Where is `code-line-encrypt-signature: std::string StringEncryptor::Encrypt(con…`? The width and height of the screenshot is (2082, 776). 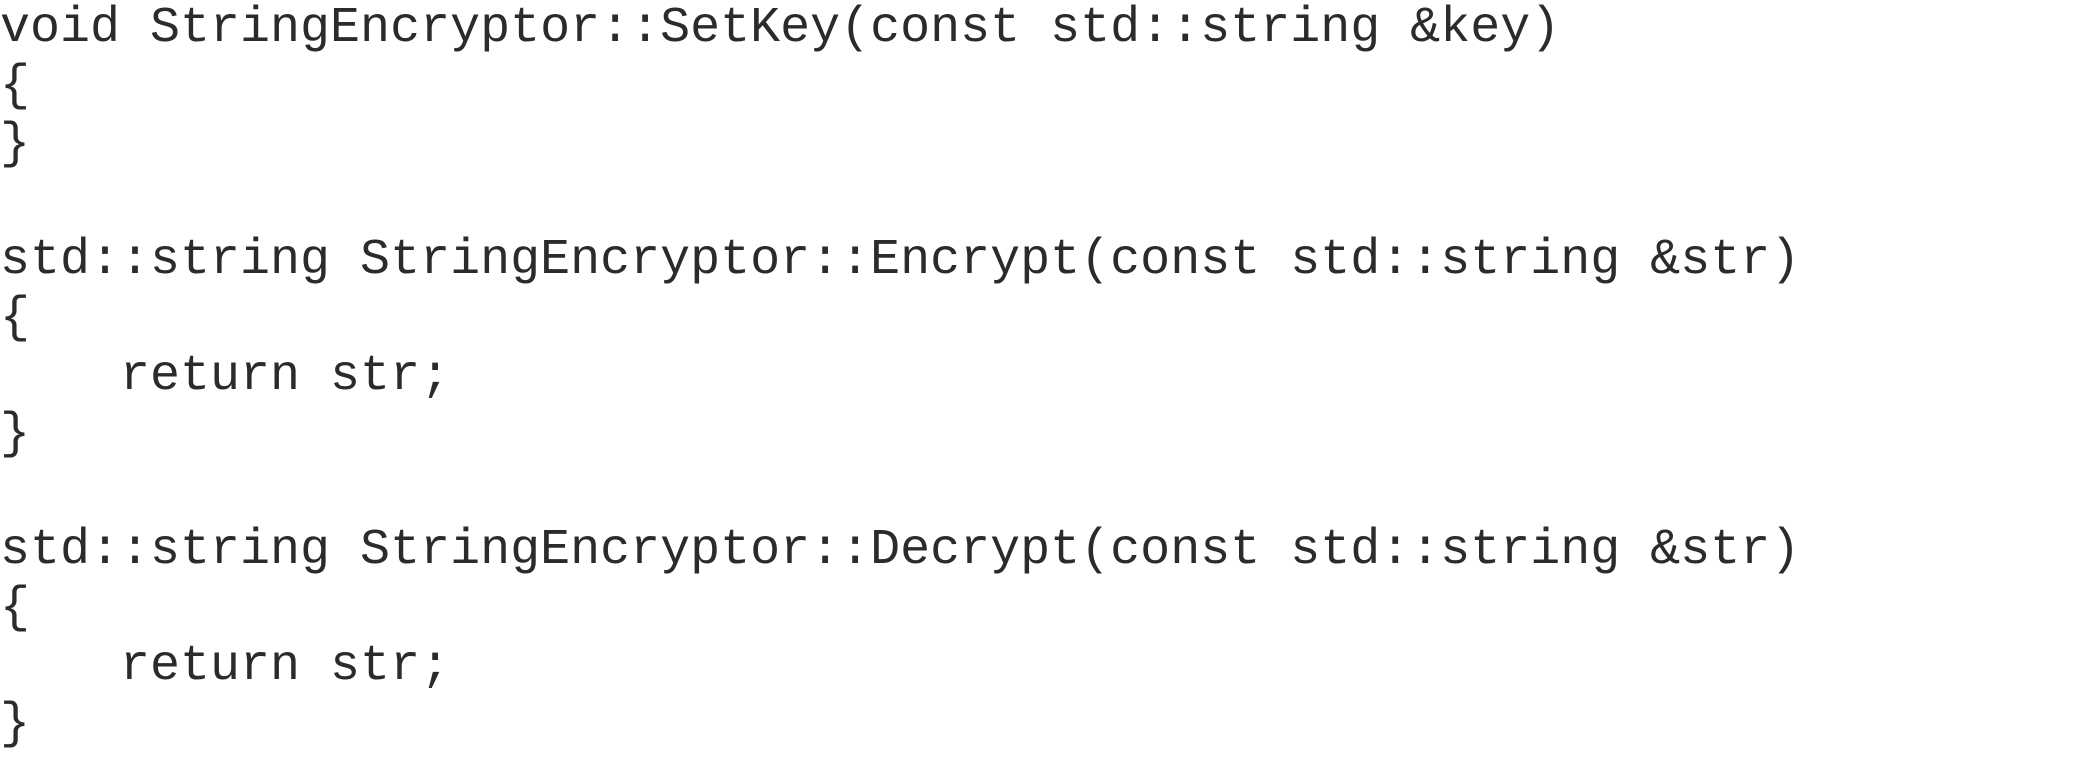
code-line-encrypt-signature: std::string StringEncryptor::Encrypt(con… is located at coordinates (900, 260).